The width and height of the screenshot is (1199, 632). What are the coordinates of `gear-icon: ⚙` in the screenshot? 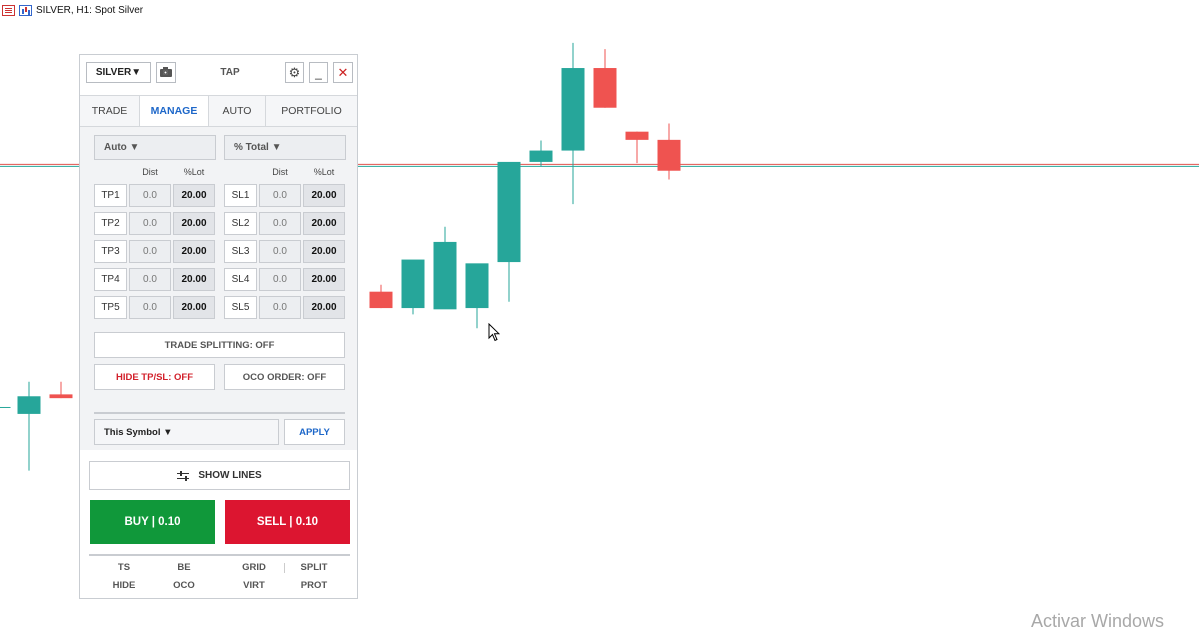 It's located at (294, 72).